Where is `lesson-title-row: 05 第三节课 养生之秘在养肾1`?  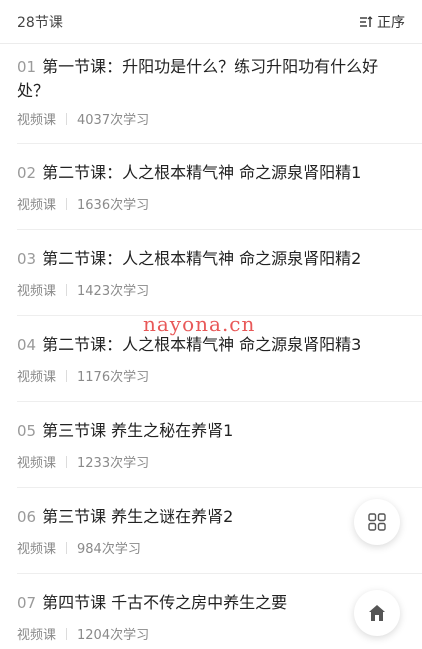 lesson-title-row: 05 第三节课 养生之秘在养肾1 is located at coordinates (125, 431).